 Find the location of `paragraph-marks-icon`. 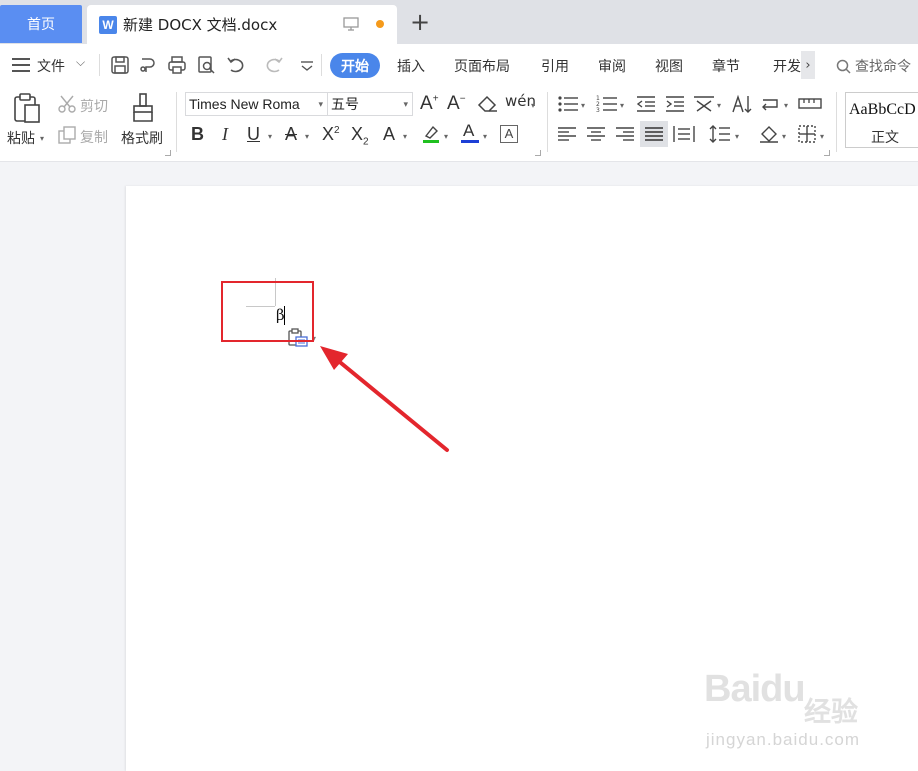

paragraph-marks-icon is located at coordinates (771, 104).